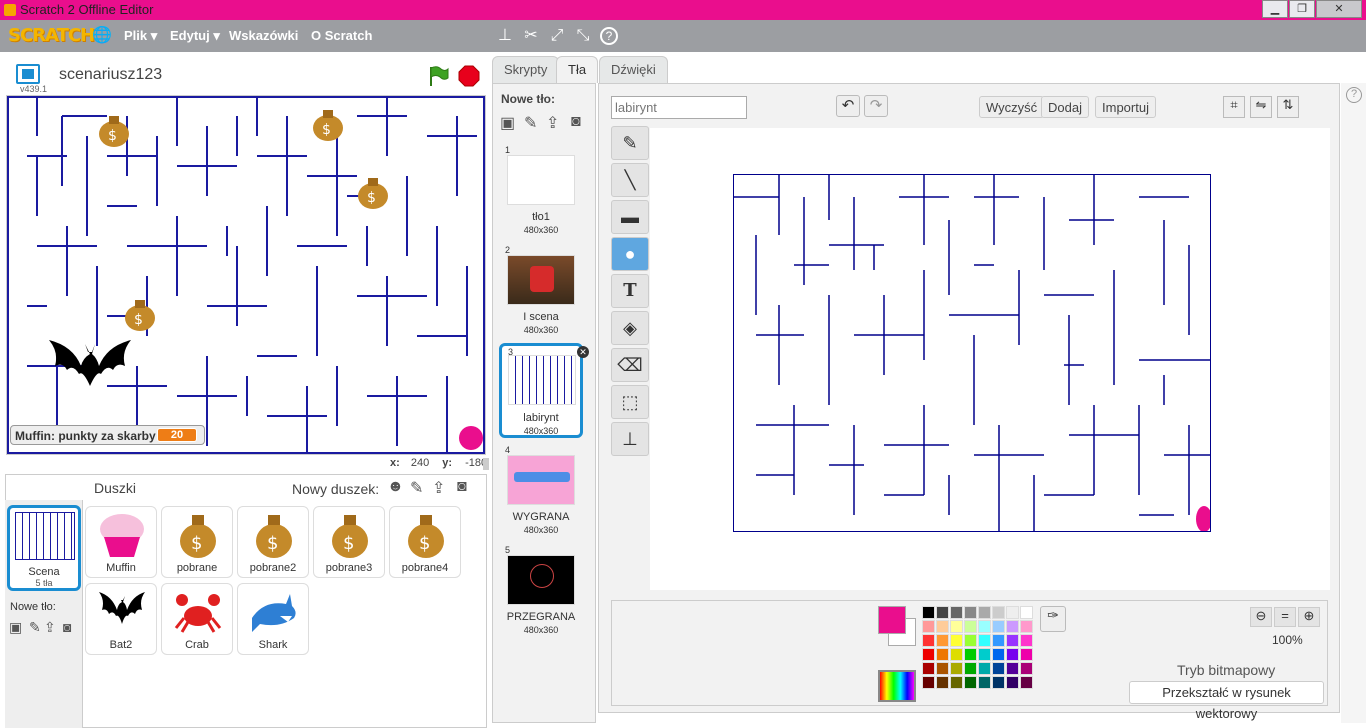 The image size is (1366, 728). Describe the element at coordinates (195, 36) in the screenshot. I see `menu-edit: Edytuj ▾` at that location.